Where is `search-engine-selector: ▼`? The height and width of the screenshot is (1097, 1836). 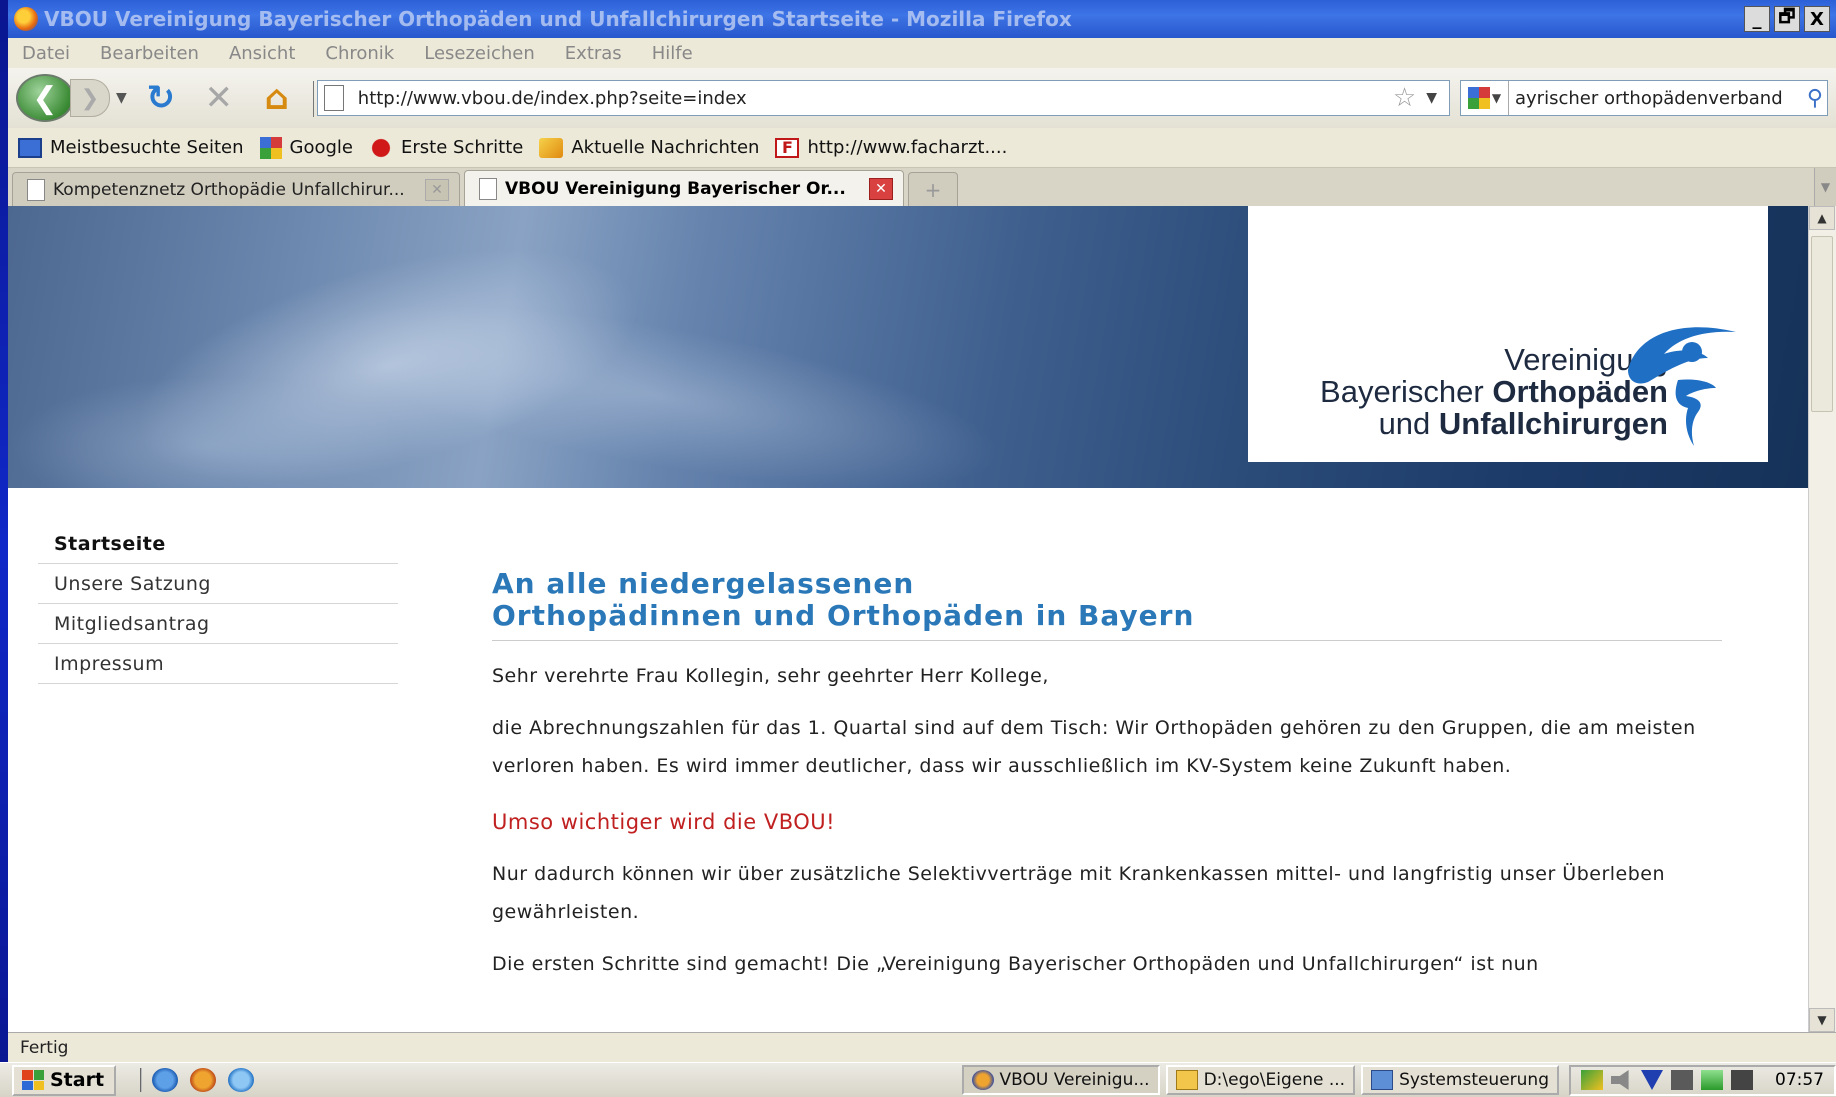 search-engine-selector: ▼ is located at coordinates (1485, 98).